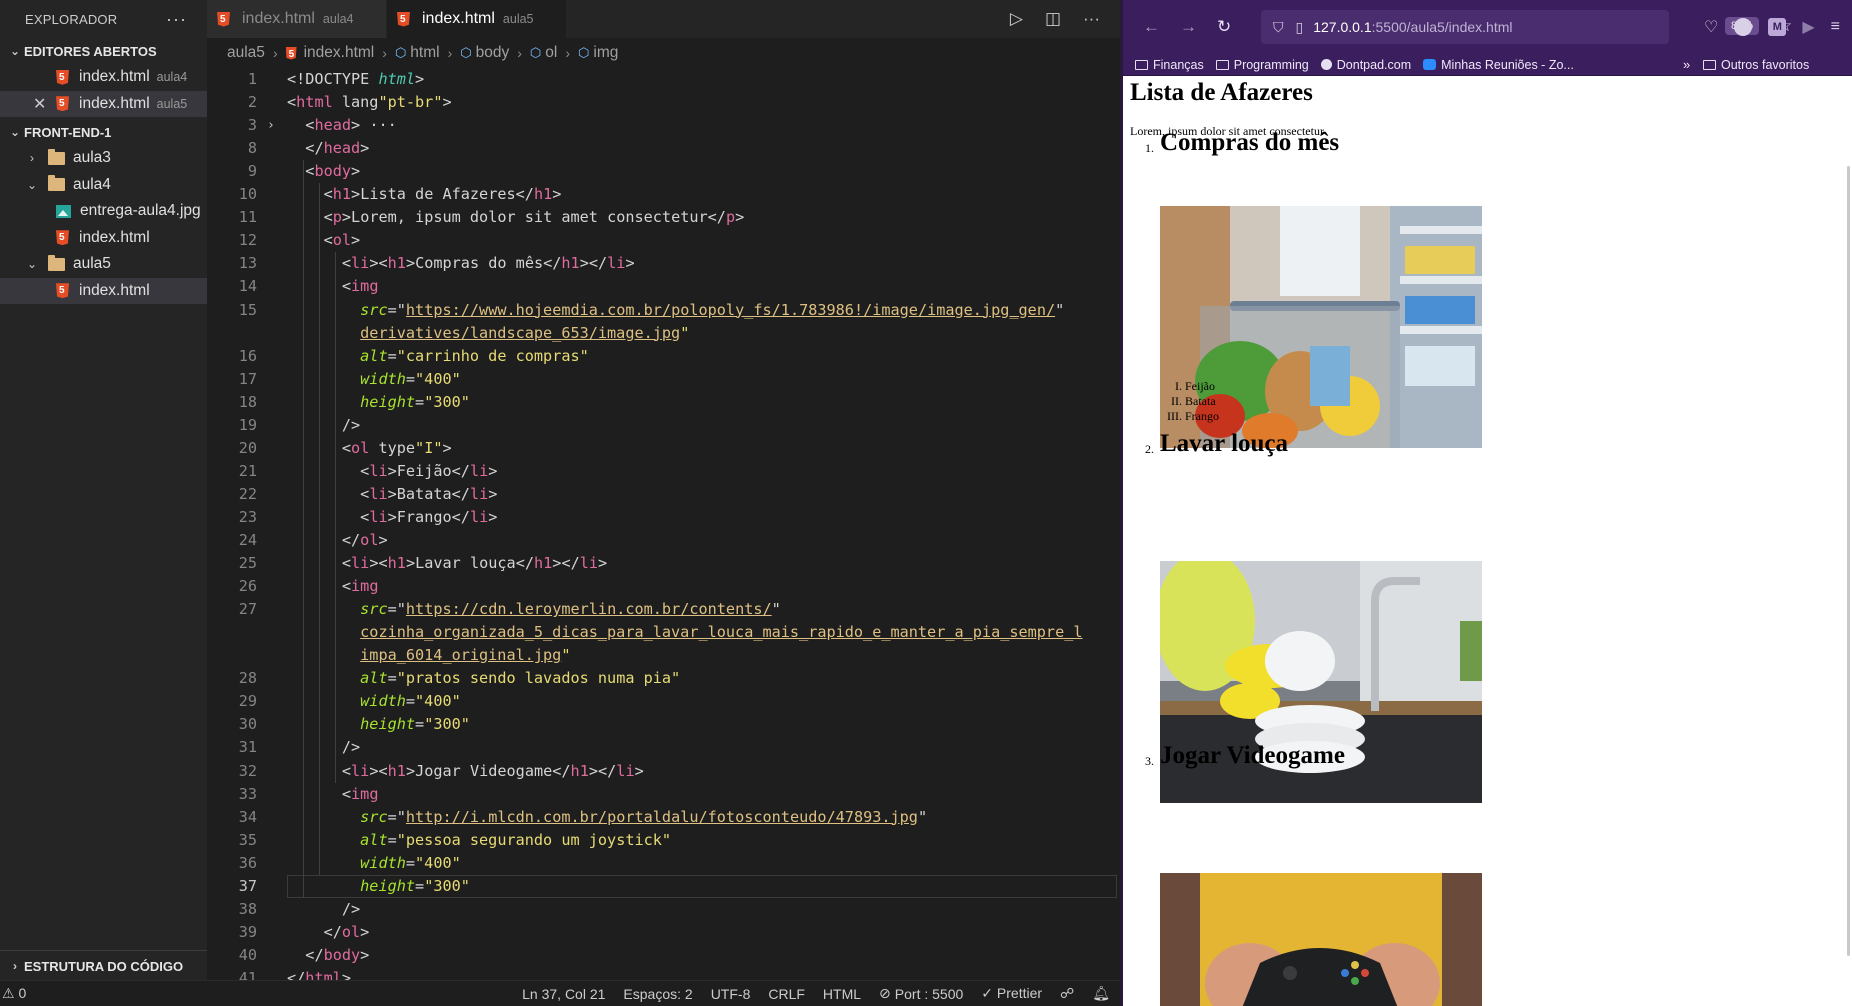 This screenshot has height=1006, width=1852. What do you see at coordinates (465, 655) in the screenshot?
I see `code-text: impa_6014_original.jpg"` at bounding box center [465, 655].